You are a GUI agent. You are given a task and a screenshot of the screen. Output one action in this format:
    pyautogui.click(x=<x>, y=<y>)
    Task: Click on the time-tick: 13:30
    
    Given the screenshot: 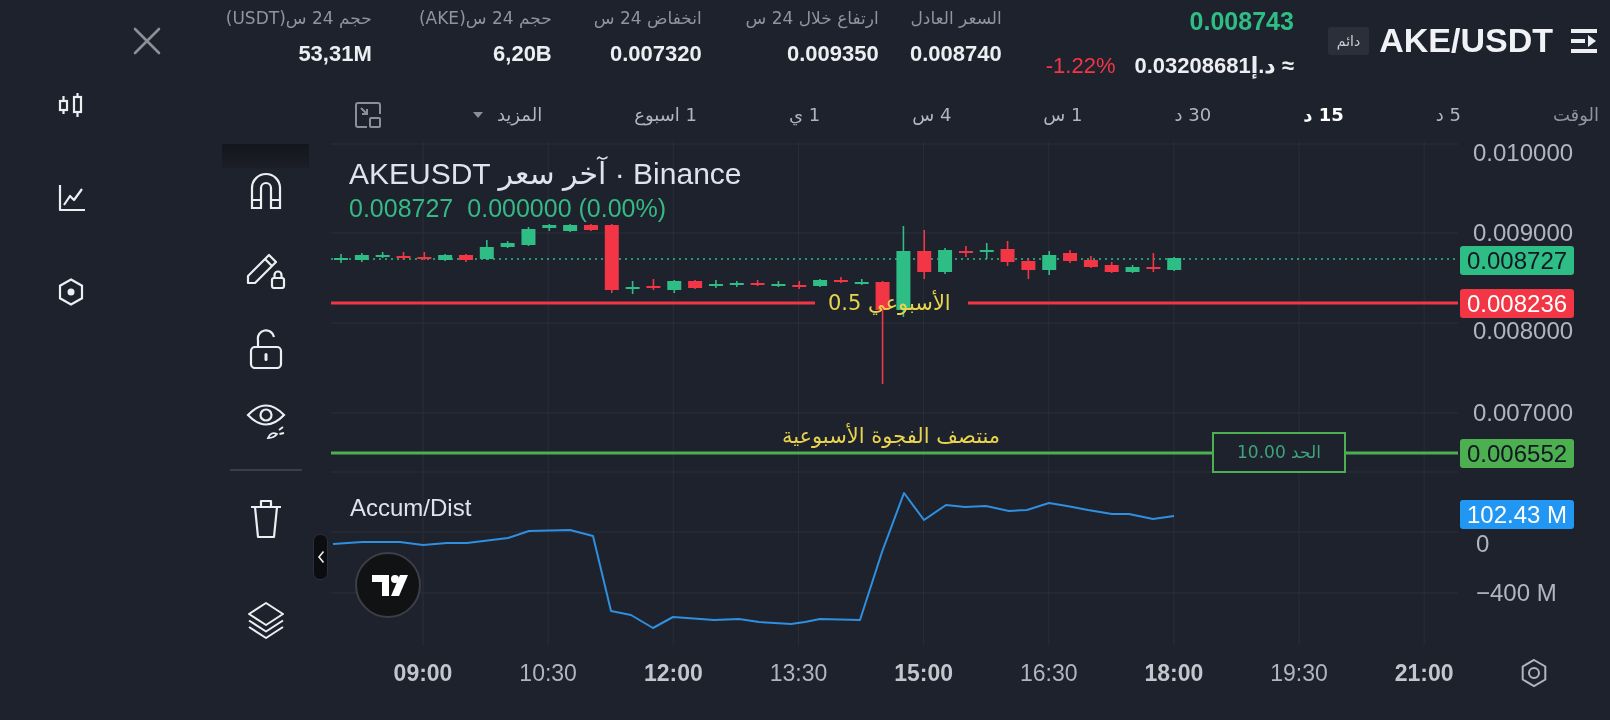 What is the action you would take?
    pyautogui.click(x=798, y=673)
    